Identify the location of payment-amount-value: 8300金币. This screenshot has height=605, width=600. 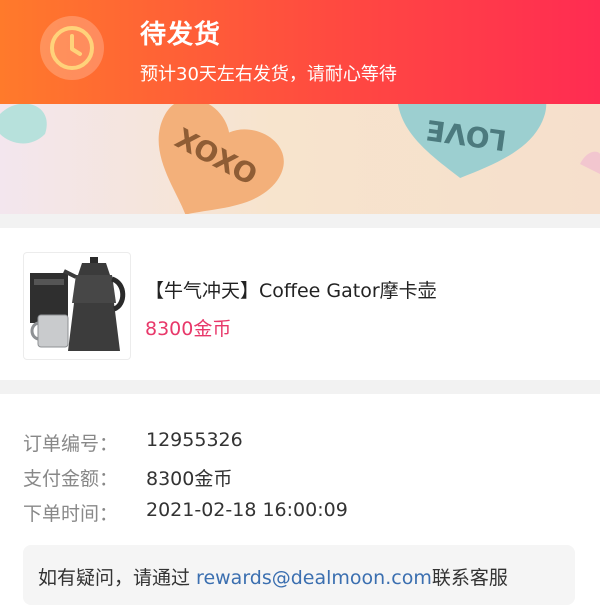
(189, 479).